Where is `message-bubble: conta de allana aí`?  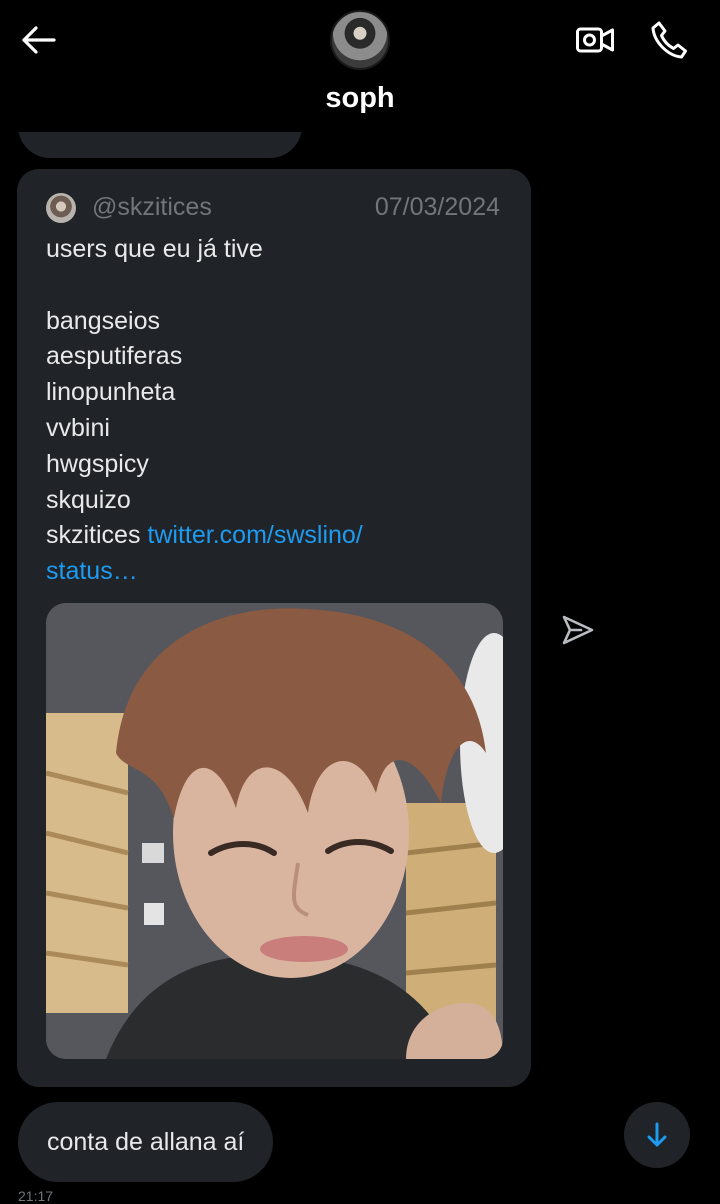
message-bubble: conta de allana aí is located at coordinates (146, 1142).